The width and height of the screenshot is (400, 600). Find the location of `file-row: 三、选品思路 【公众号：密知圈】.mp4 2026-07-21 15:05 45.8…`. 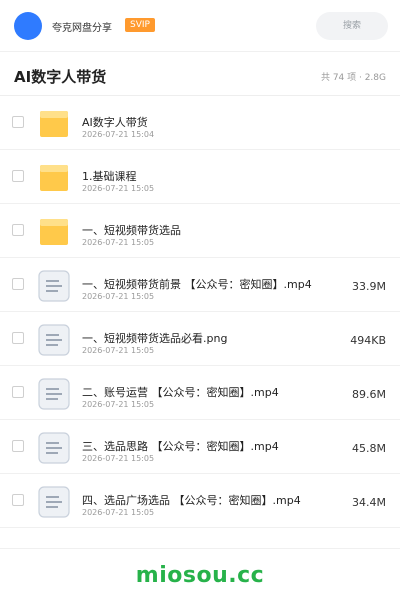

file-row: 三、选品思路 【公众号：密知圈】.mp4 2026-07-21 15:05 45.8… is located at coordinates (200, 447).